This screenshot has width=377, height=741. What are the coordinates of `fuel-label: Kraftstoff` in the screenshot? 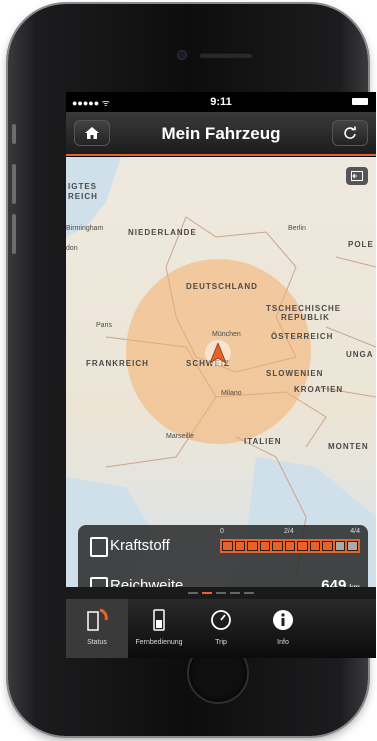 It's located at (140, 545).